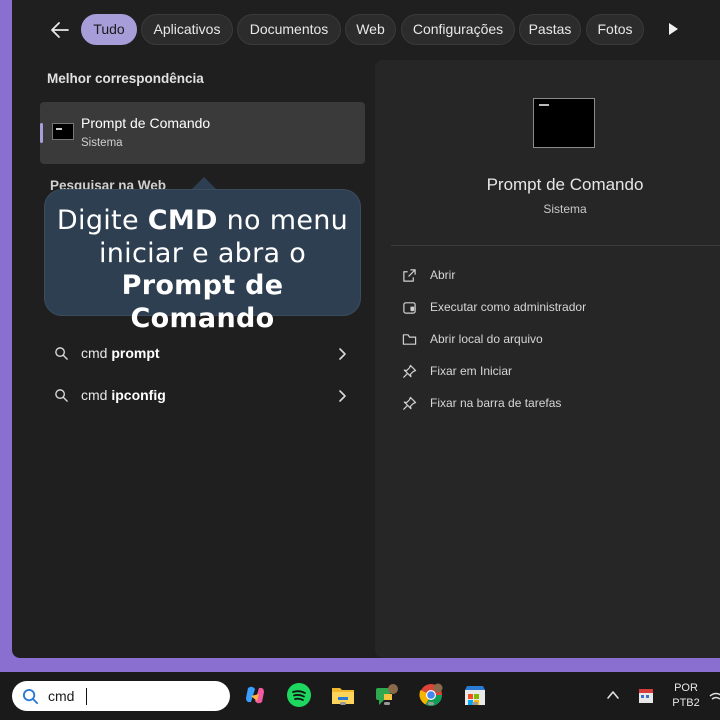 The height and width of the screenshot is (720, 720). Describe the element at coordinates (615, 29) in the screenshot. I see `tab-fotos: Fotos` at that location.